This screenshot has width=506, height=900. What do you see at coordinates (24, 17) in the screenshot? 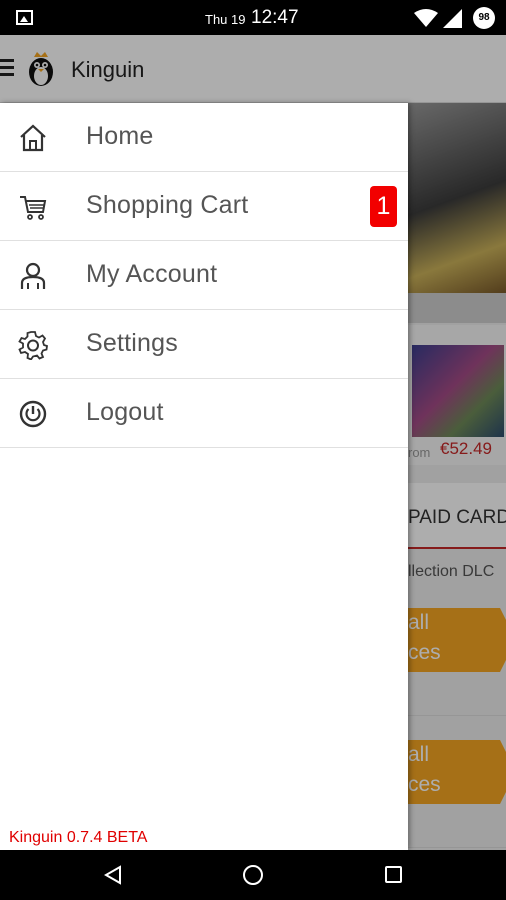
I see `image-notification-icon` at bounding box center [24, 17].